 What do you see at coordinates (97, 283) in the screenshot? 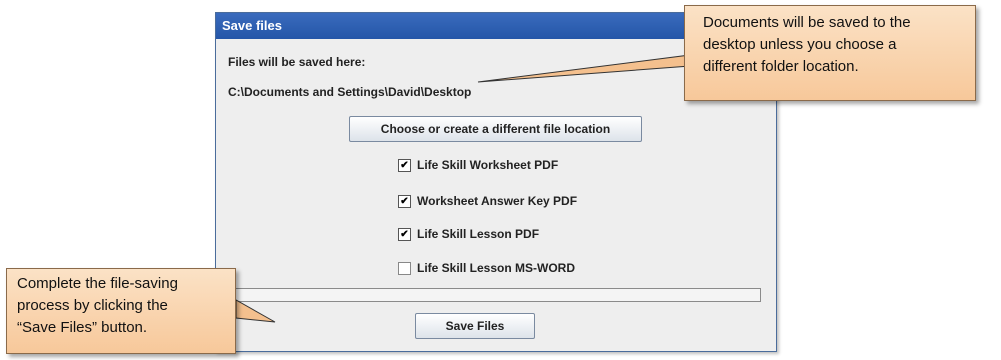
I see `callout-line: Complete the file-saving` at bounding box center [97, 283].